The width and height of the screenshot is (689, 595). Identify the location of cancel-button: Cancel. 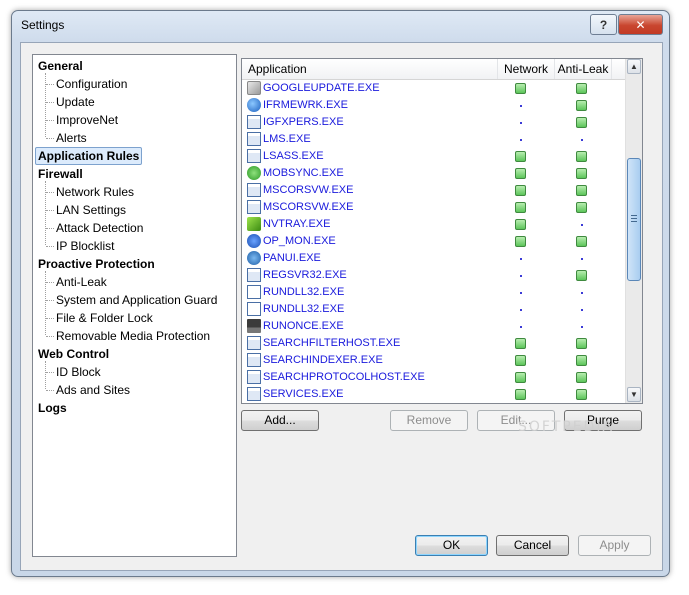
(532, 545).